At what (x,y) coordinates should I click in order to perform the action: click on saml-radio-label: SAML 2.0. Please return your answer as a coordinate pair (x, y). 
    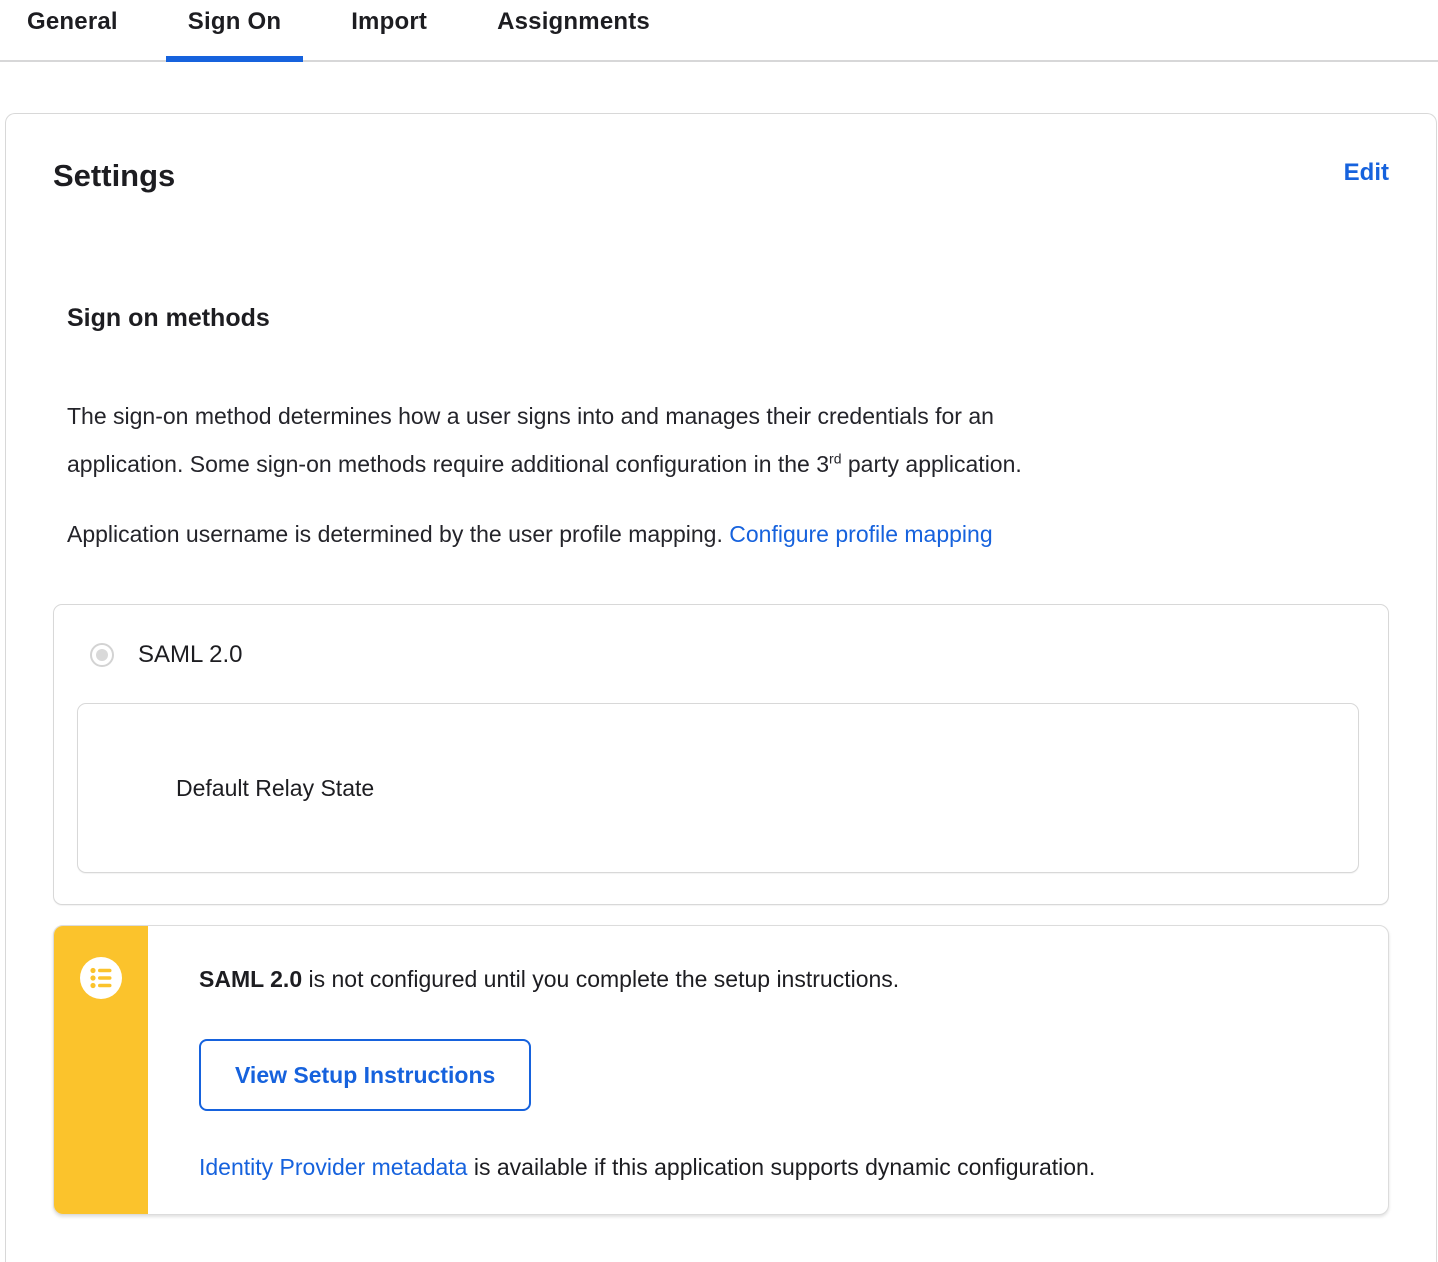
    Looking at the image, I should click on (190, 654).